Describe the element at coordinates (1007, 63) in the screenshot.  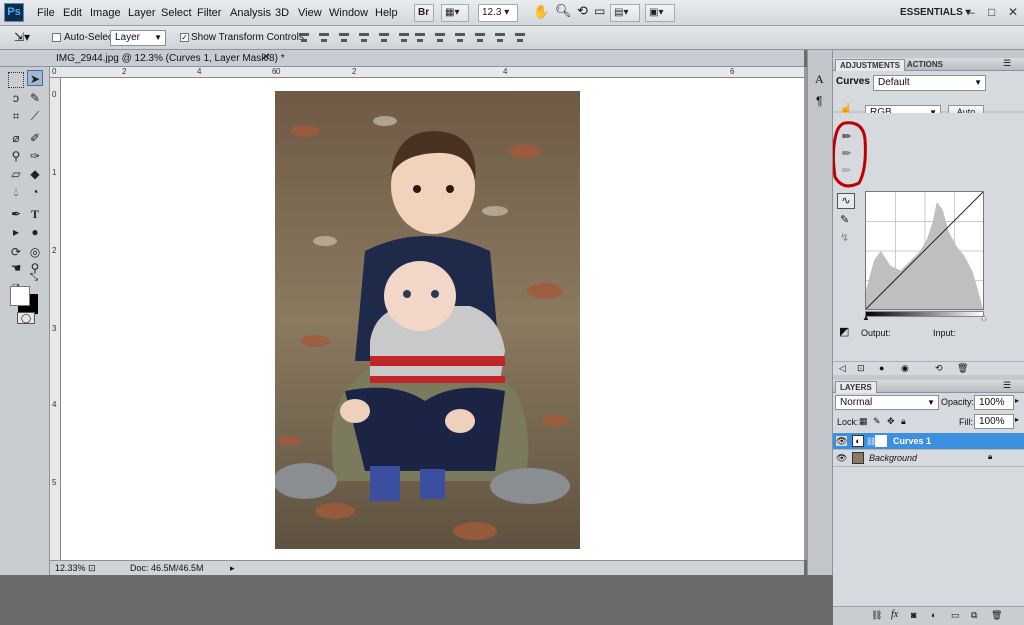
I see `panel-menu-icon: ☰` at that location.